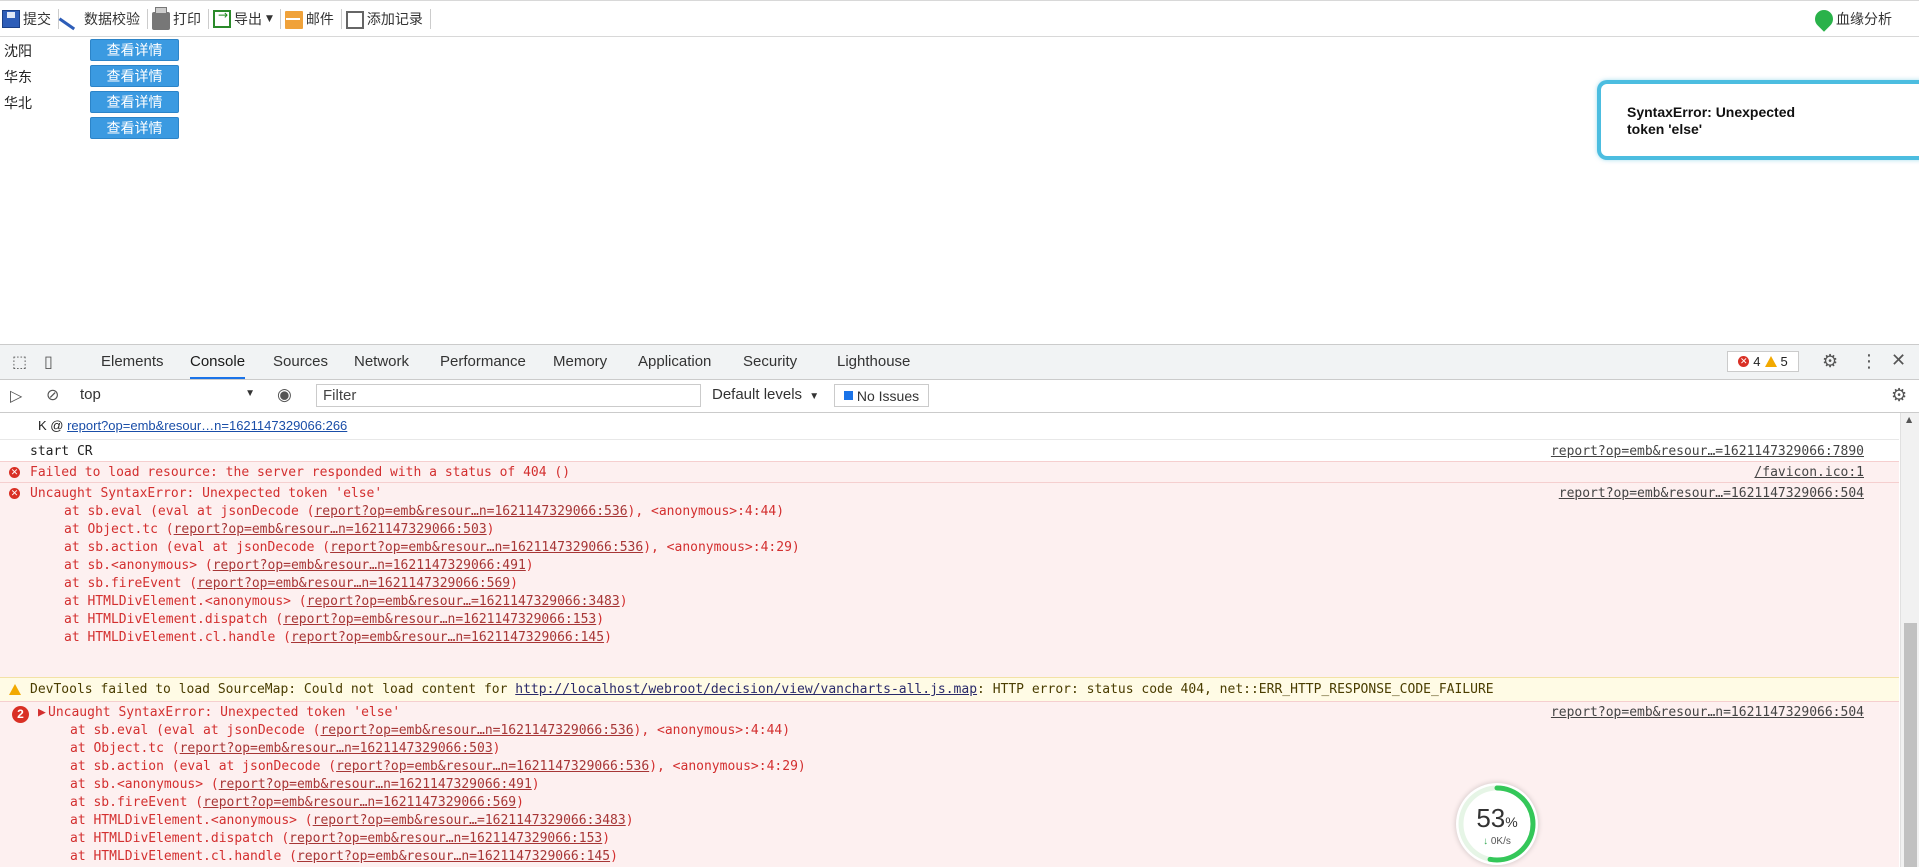  I want to click on mail-button: 邮件, so click(311, 19).